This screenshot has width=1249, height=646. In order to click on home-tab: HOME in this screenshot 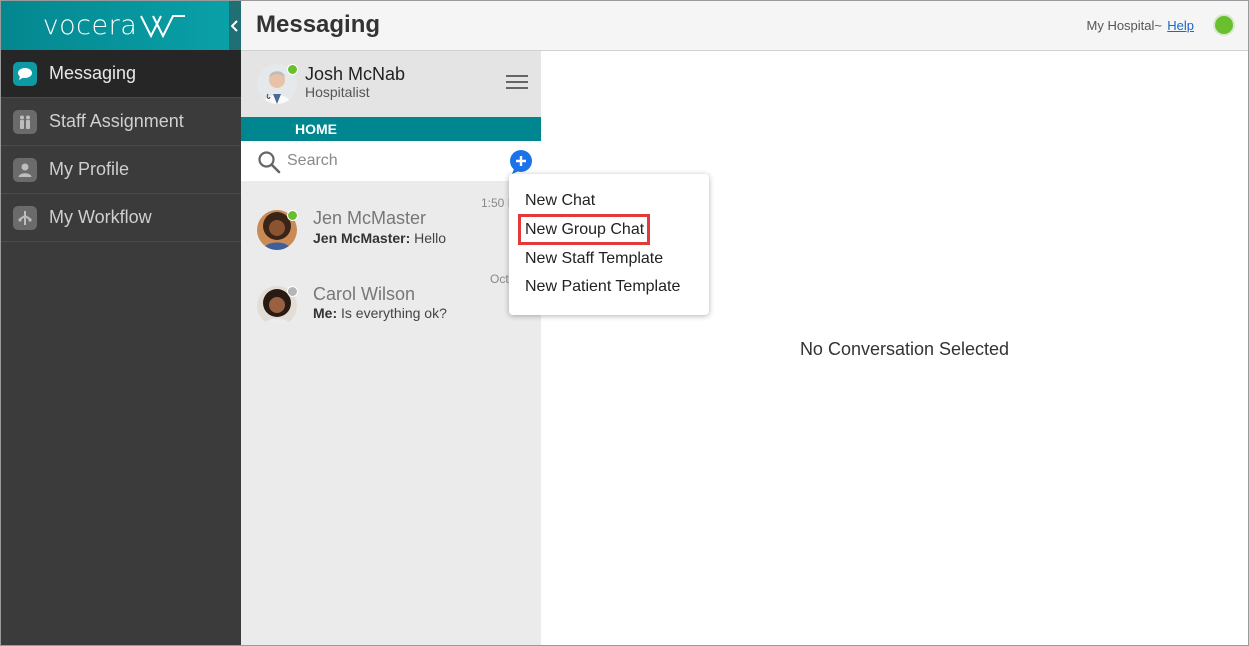, I will do `click(391, 129)`.